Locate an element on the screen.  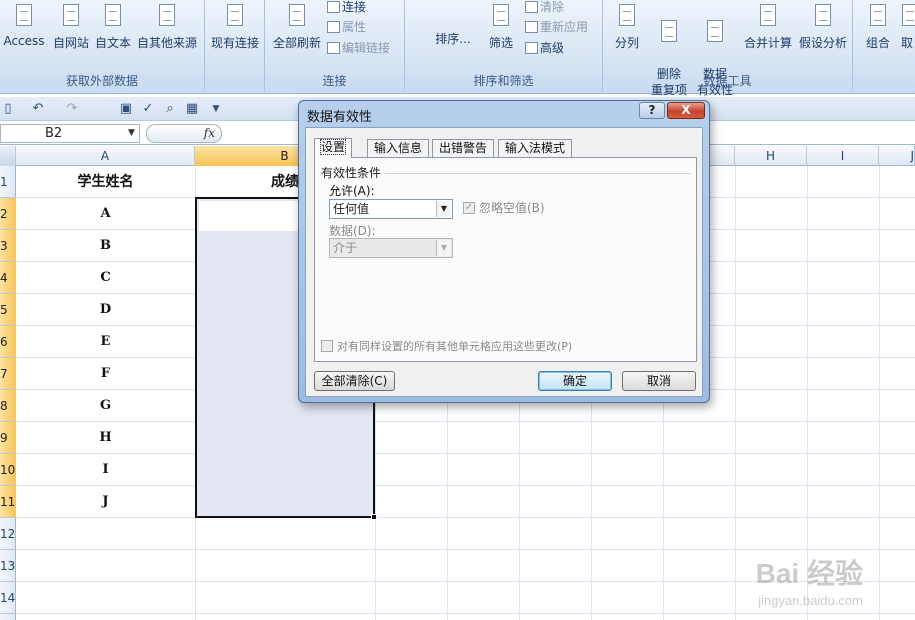
reapply-button: 重新应用 is located at coordinates (556, 26).